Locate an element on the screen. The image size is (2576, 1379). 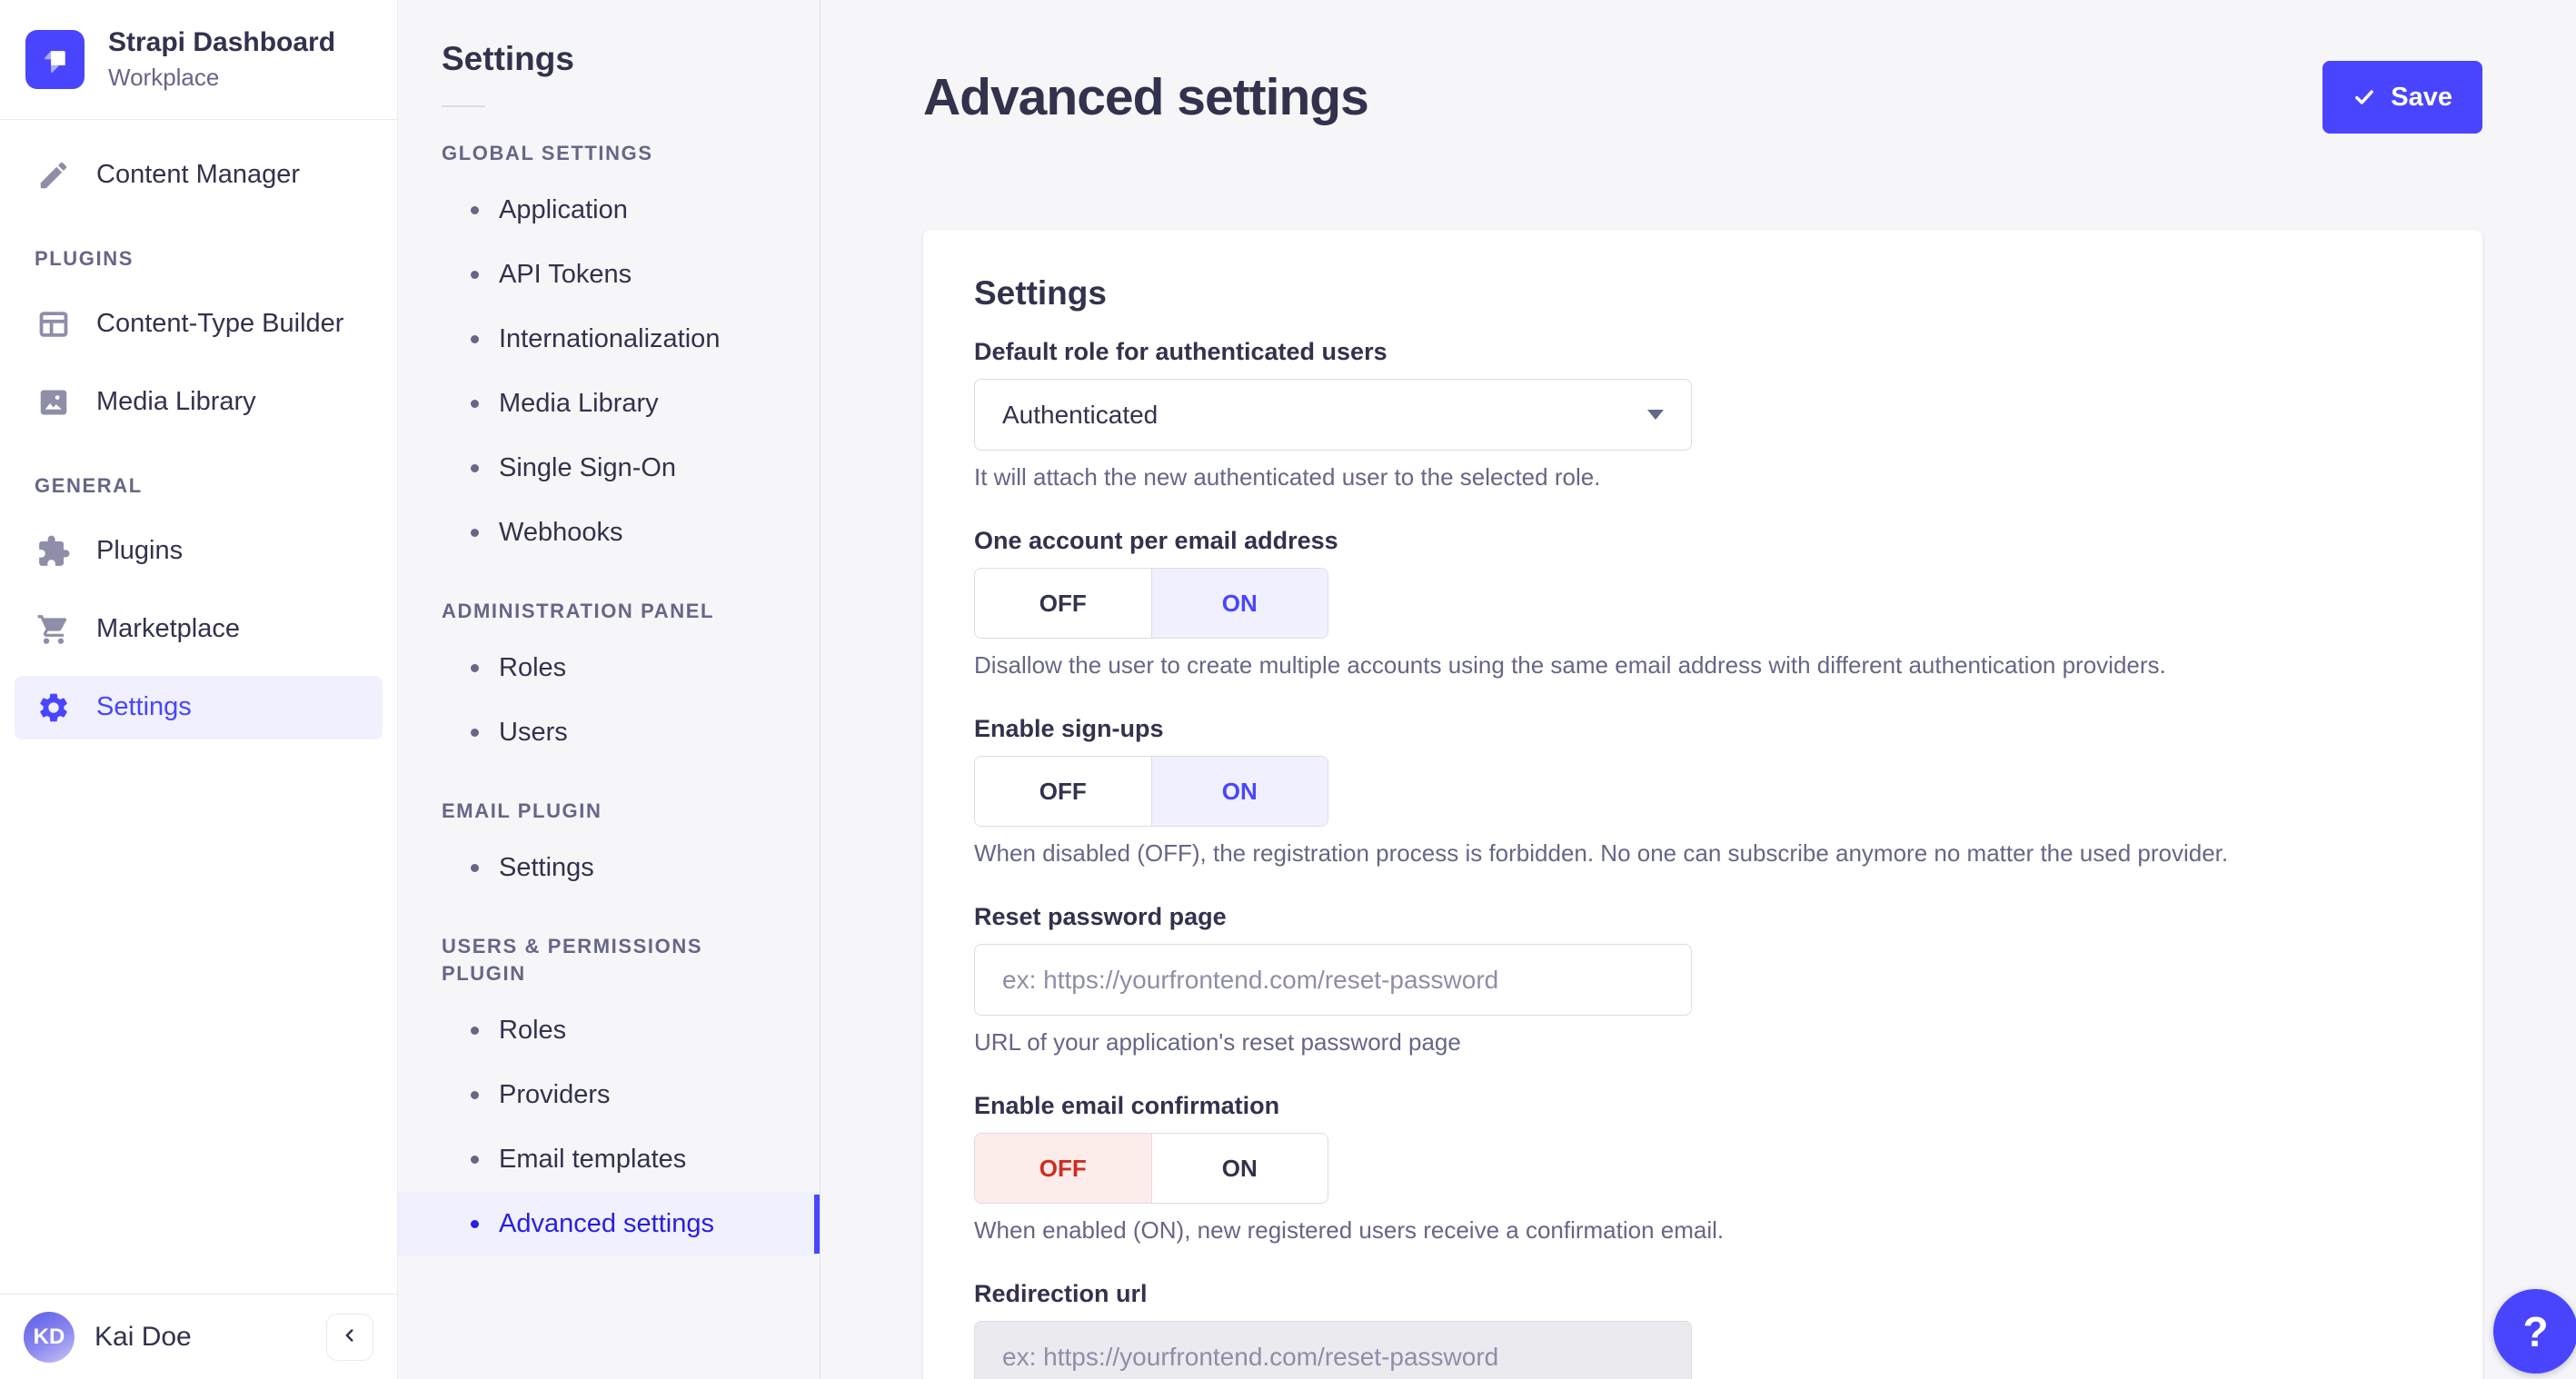
subnav-item-admin-roles: Roles is located at coordinates (609, 668).